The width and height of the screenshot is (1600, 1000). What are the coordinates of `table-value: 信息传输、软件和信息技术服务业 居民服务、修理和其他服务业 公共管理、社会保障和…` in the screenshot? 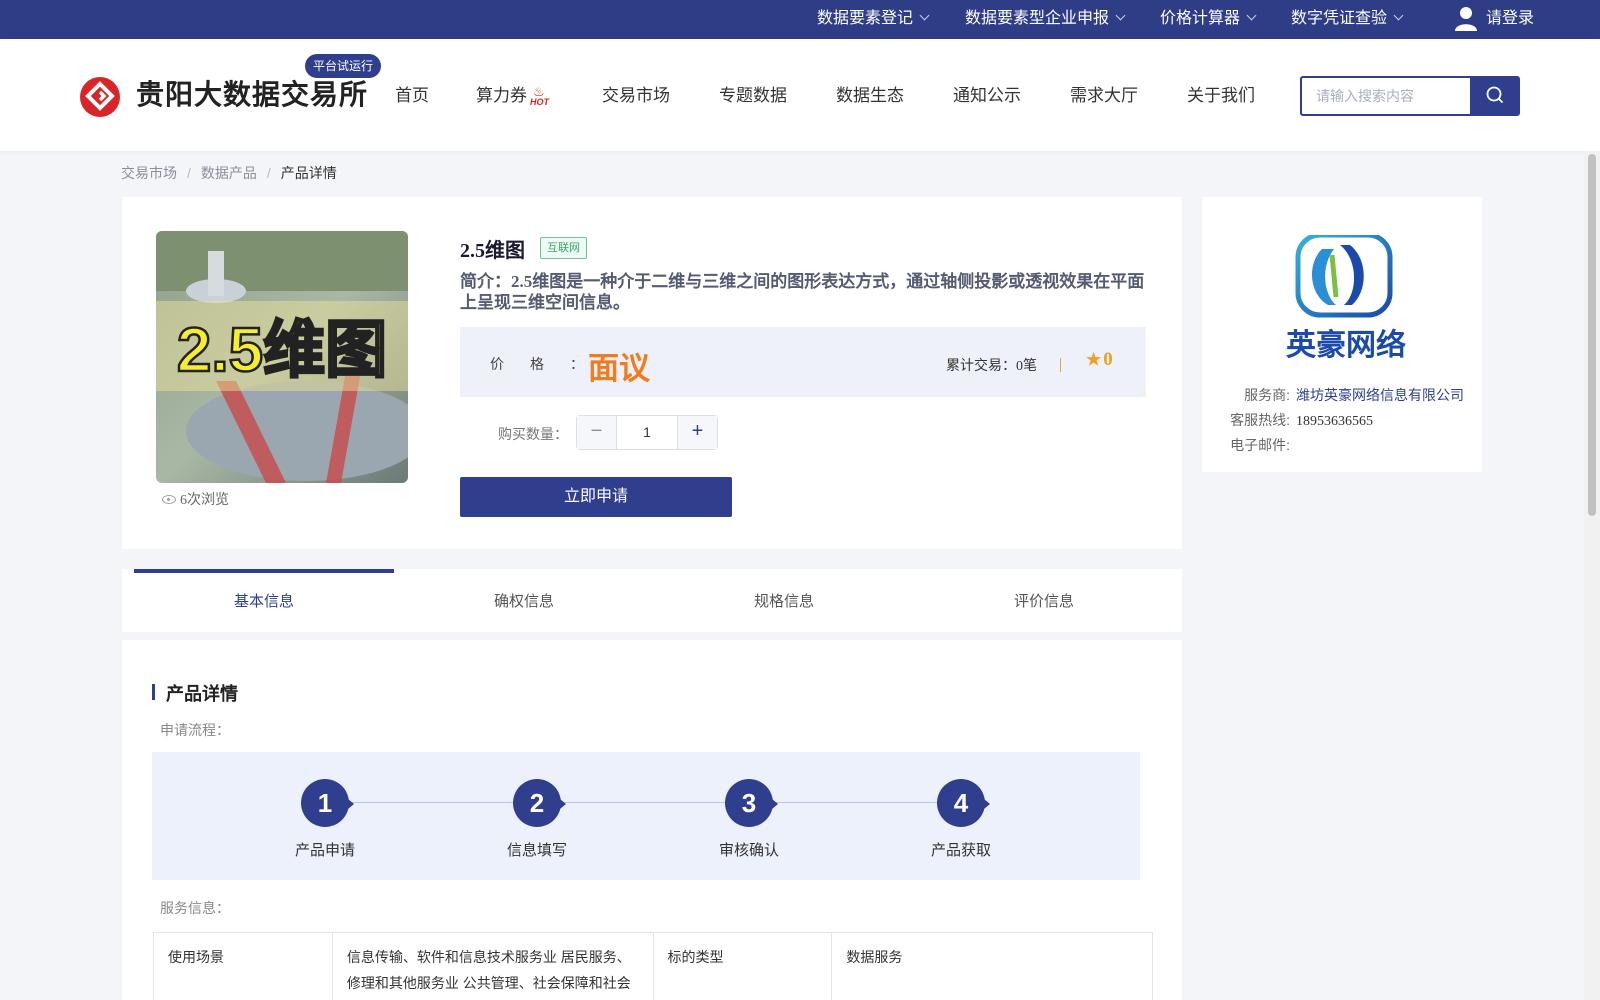 It's located at (492, 966).